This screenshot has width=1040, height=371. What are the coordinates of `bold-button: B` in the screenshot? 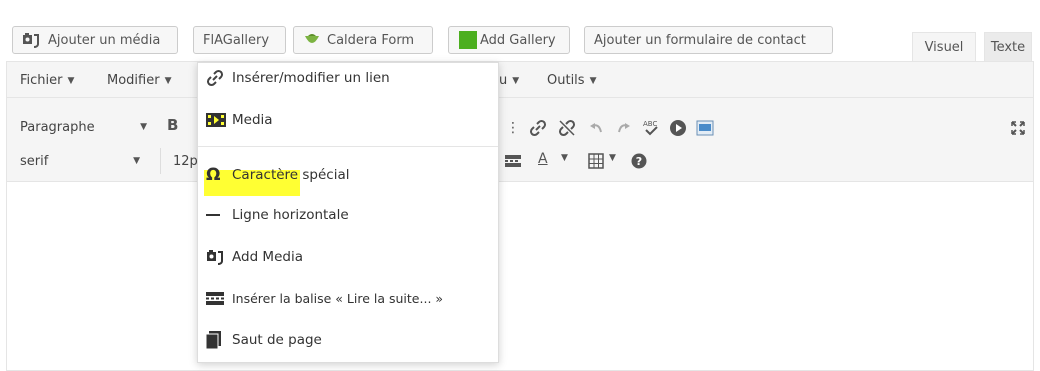 It's located at (172, 125).